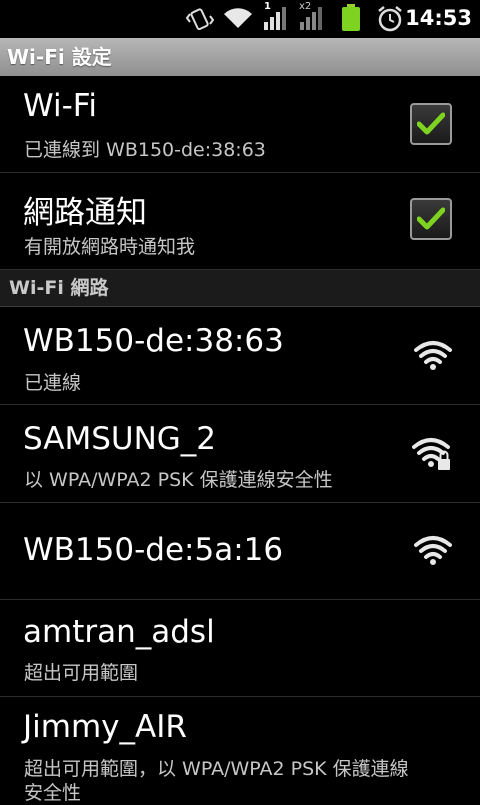  I want to click on network-ssid: WB150-de:38:63, so click(153, 341).